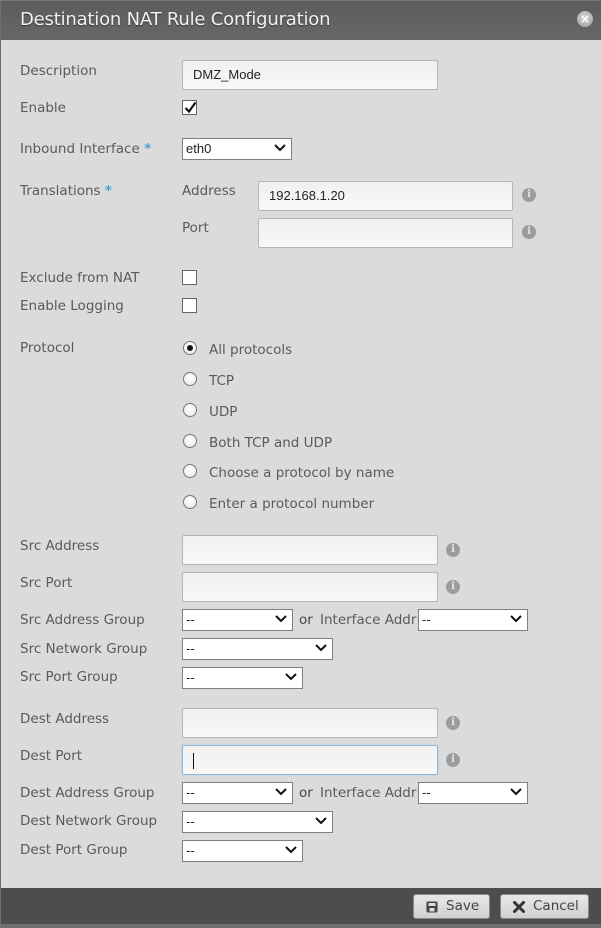 The height and width of the screenshot is (928, 601). I want to click on protocol-radio-tcp, so click(190, 379).